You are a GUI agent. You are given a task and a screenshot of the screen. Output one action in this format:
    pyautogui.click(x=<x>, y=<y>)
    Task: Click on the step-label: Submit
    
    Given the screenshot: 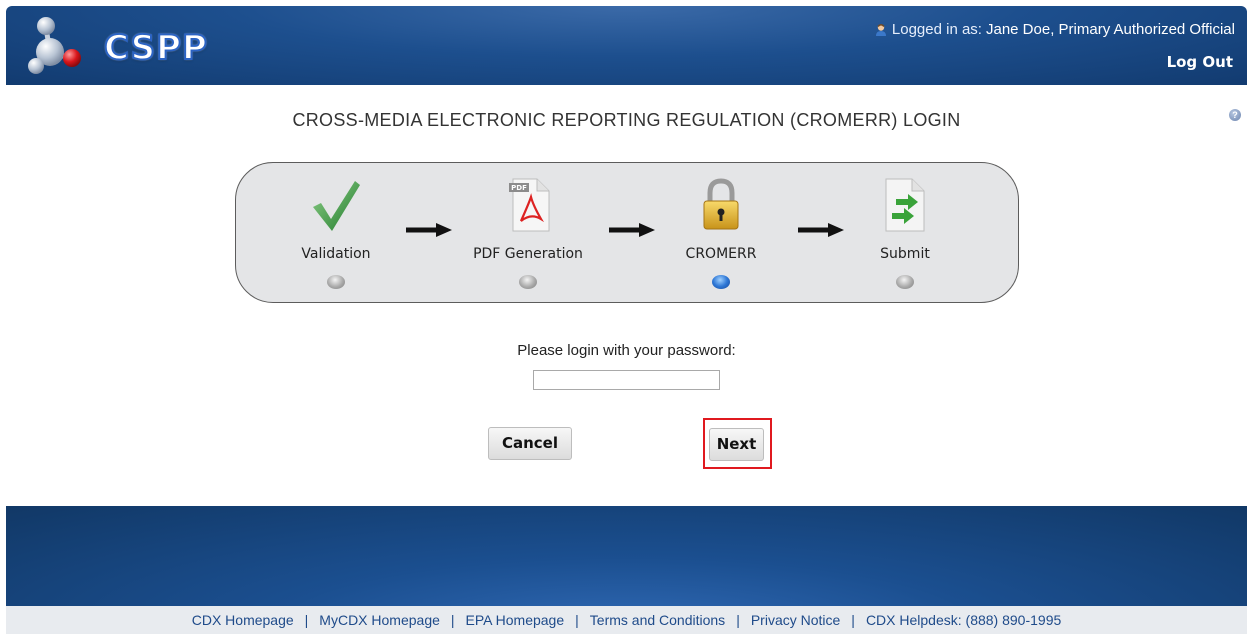 What is the action you would take?
    pyautogui.click(x=905, y=254)
    